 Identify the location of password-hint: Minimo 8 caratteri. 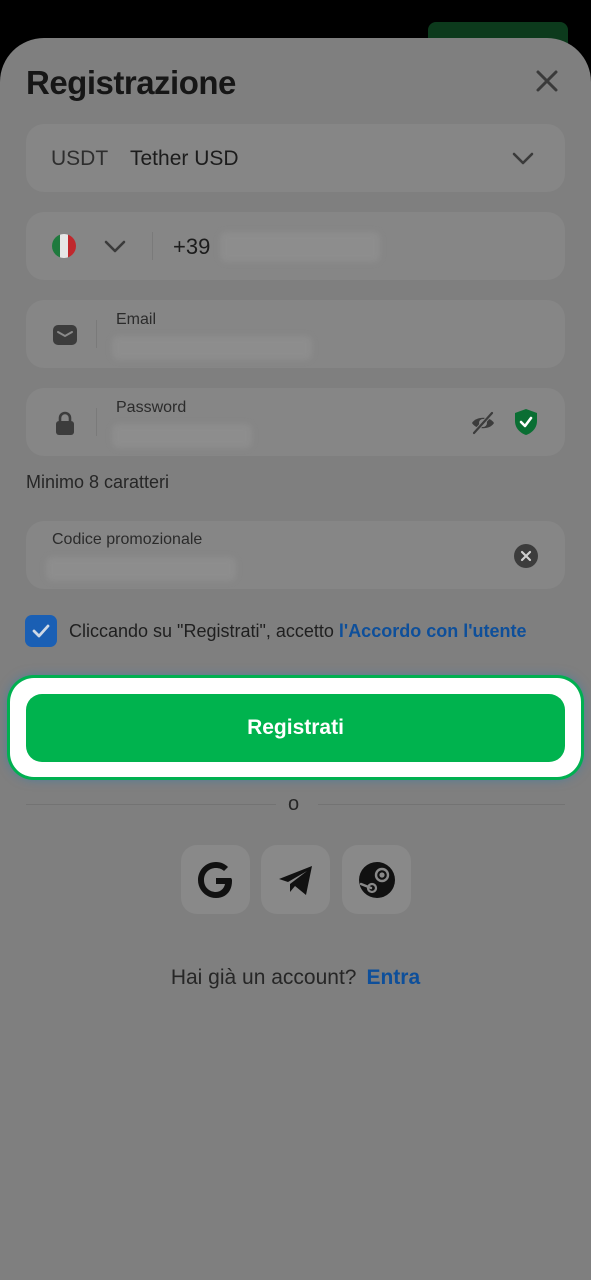
(98, 482).